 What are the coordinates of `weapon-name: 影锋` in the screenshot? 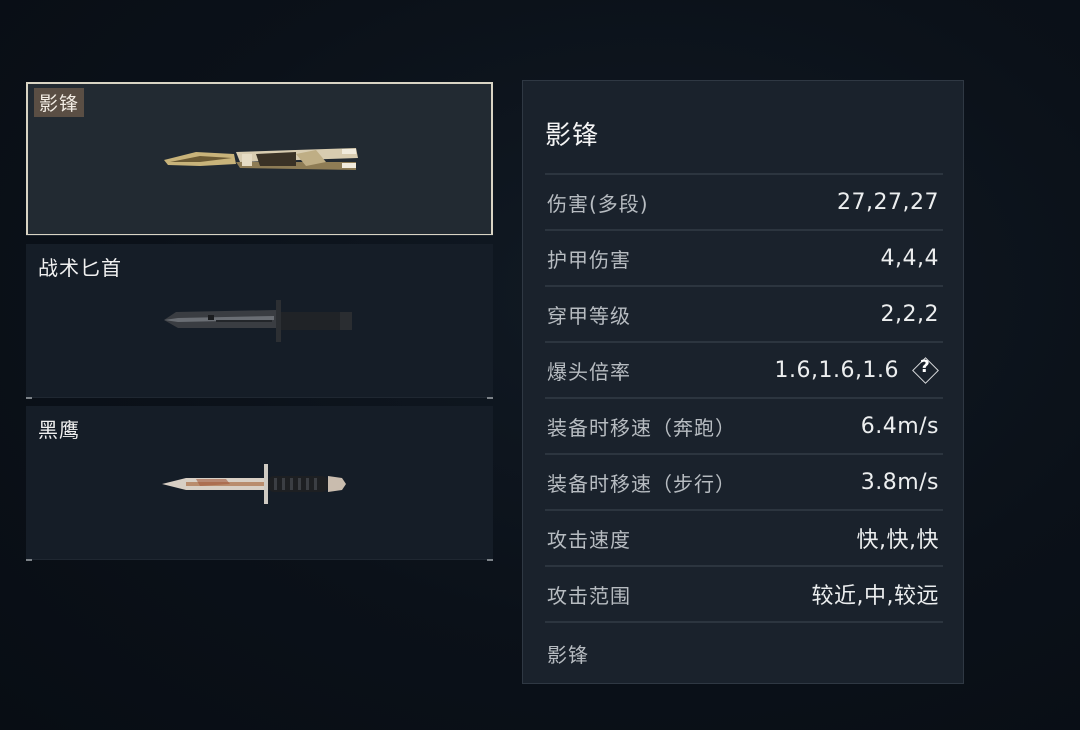 It's located at (59, 102).